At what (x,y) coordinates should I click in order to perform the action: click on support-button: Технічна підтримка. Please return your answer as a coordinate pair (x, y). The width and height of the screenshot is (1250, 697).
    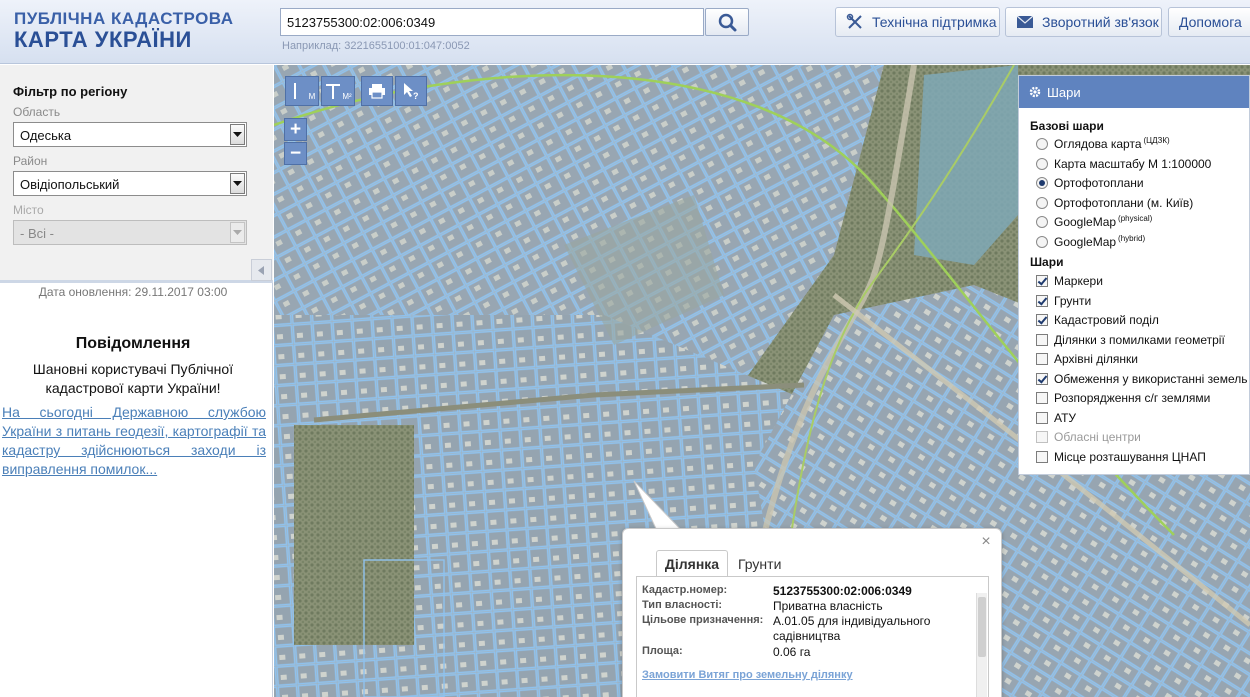
    Looking at the image, I should click on (917, 22).